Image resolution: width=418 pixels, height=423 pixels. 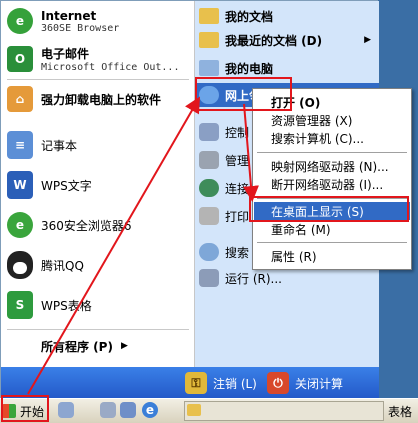 What do you see at coordinates (287, 16) in the screenshot?
I see `right-item-my-documents: 我的文档` at bounding box center [287, 16].